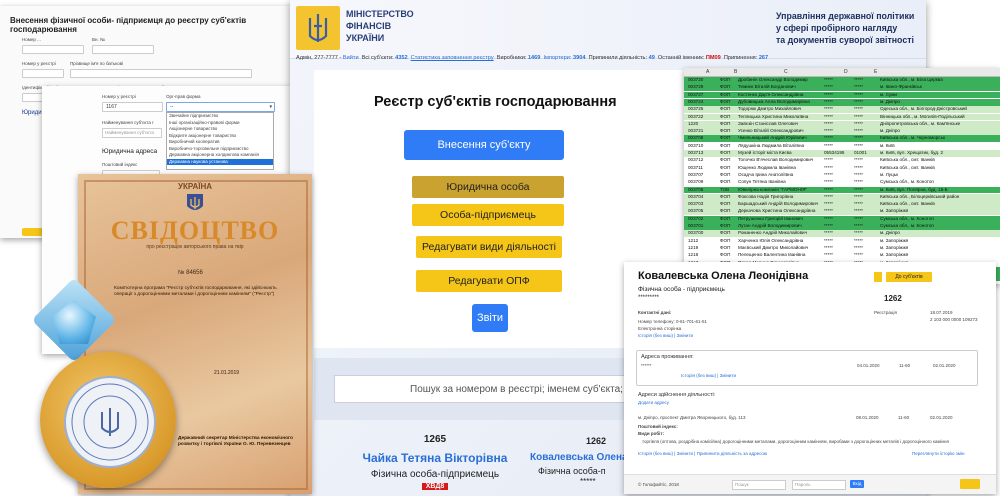 The image size is (1000, 496). Describe the element at coordinates (695, 87) in the screenshot. I see `spreadsheet-cell: 003729` at that location.